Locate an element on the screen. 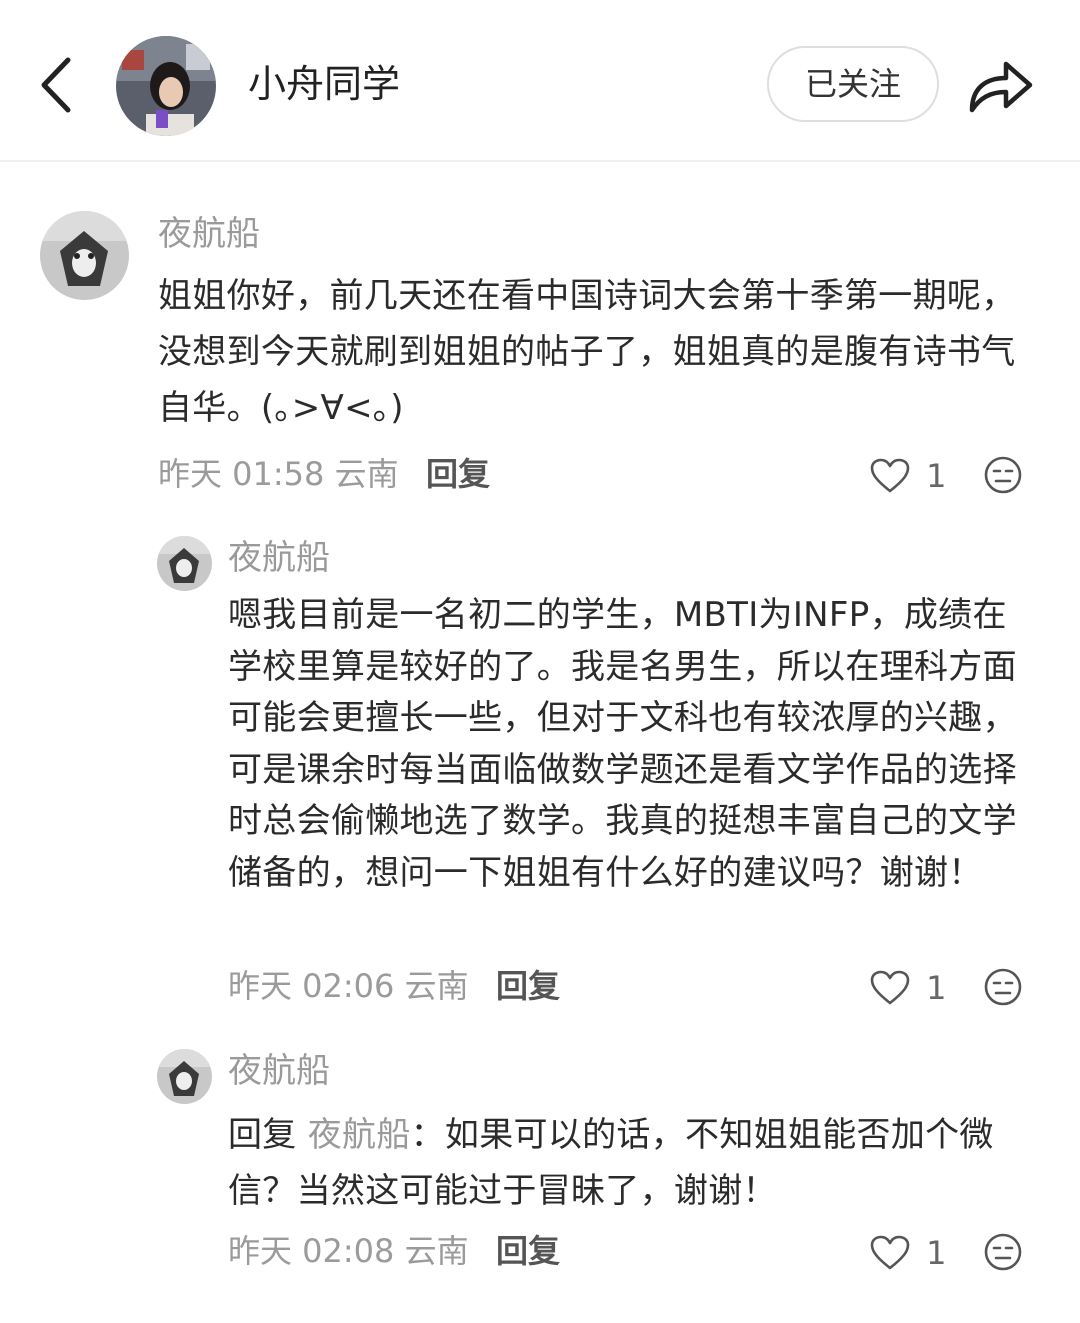 The height and width of the screenshot is (1323, 1080). comment-meta: 昨天 02:06 云南 is located at coordinates (348, 986).